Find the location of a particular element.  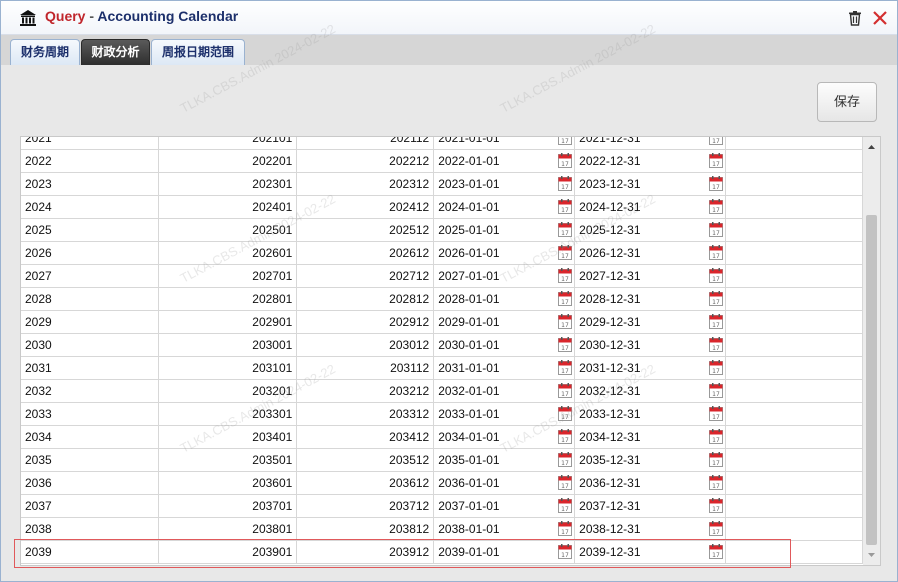

end-date-cell: 2025-12-31 17 is located at coordinates (650, 230).